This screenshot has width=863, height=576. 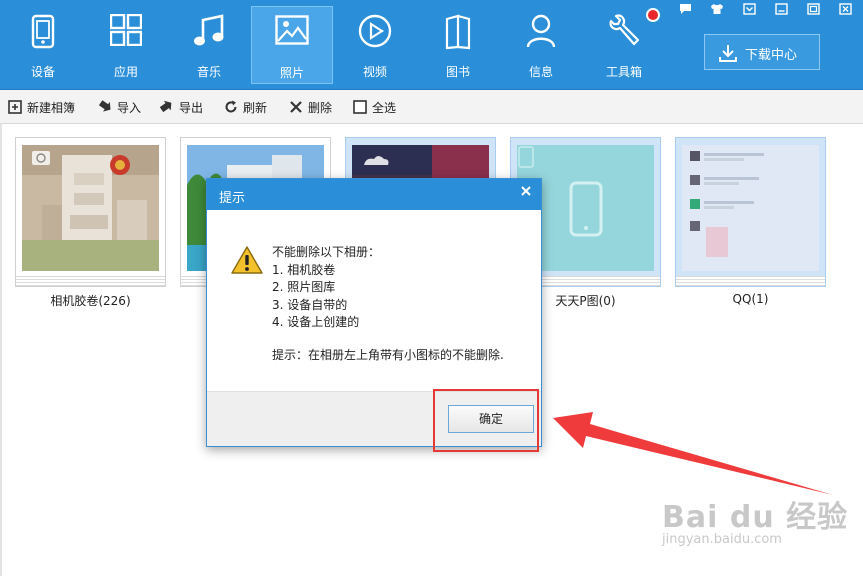 I want to click on watermark-url: jingyan.baidu.com, so click(x=722, y=539).